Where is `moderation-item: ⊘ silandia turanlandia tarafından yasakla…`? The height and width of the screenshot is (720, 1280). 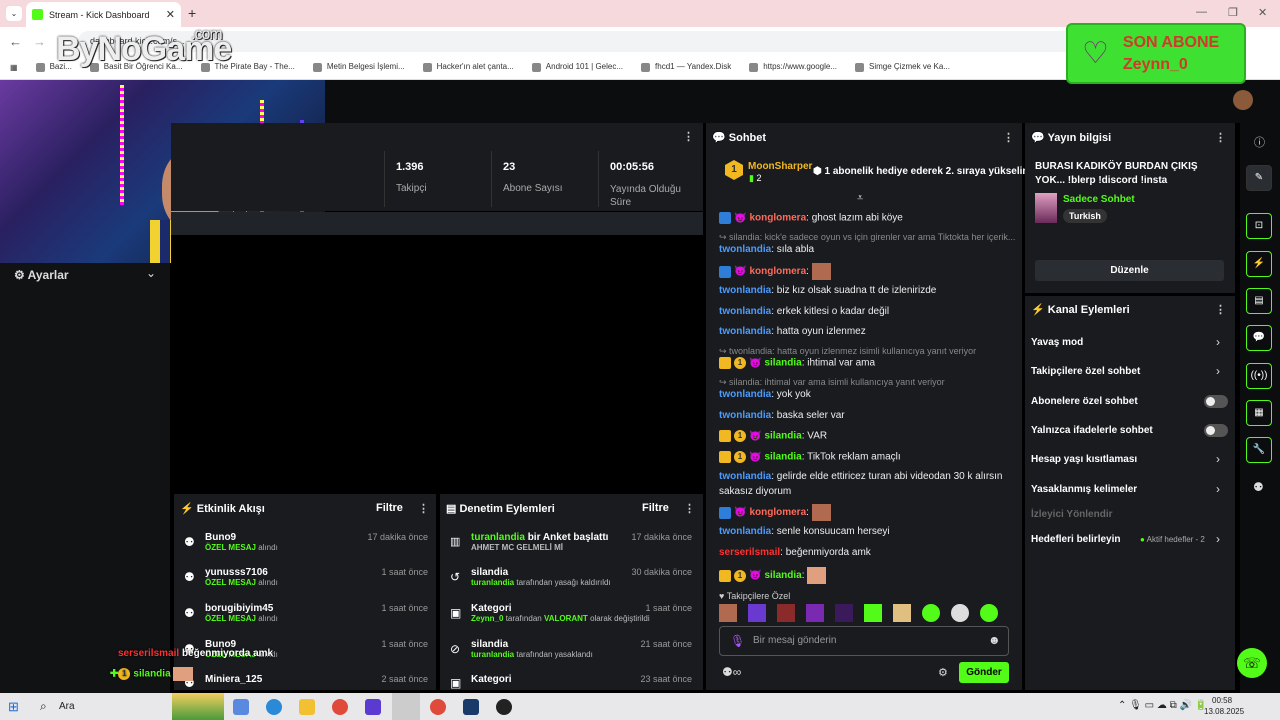
moderation-item: ⊘ silandia turanlandia tarafından yasakla… is located at coordinates (571, 649).